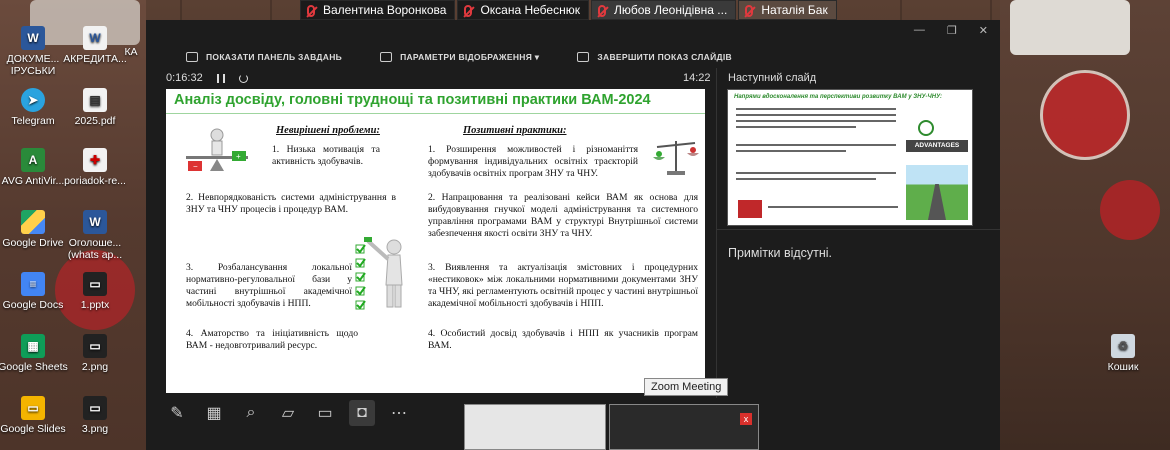 This screenshot has height=450, width=1170. I want to click on desktop-icon-pptx: ▭ 1.pptx, so click(95, 291).